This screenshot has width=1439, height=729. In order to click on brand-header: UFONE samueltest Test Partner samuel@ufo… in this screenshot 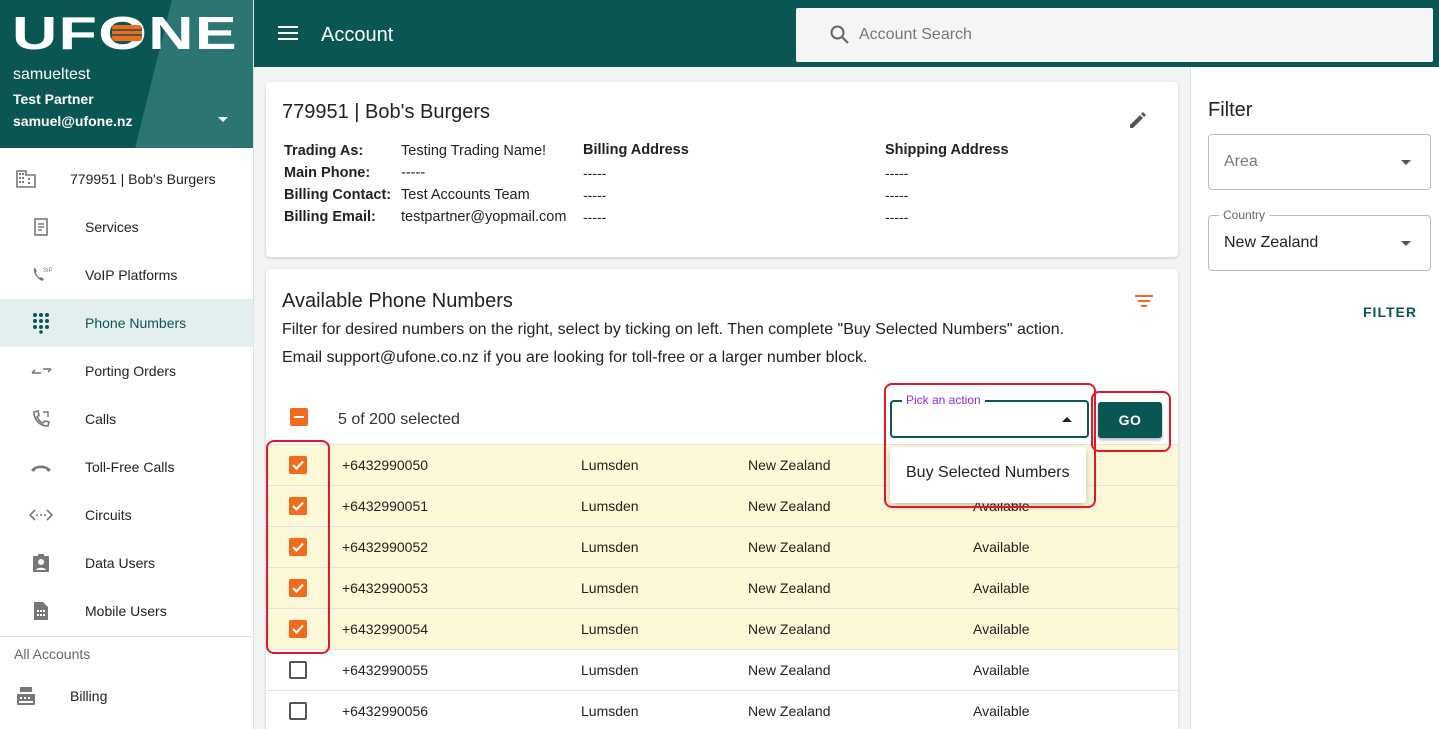, I will do `click(126, 74)`.